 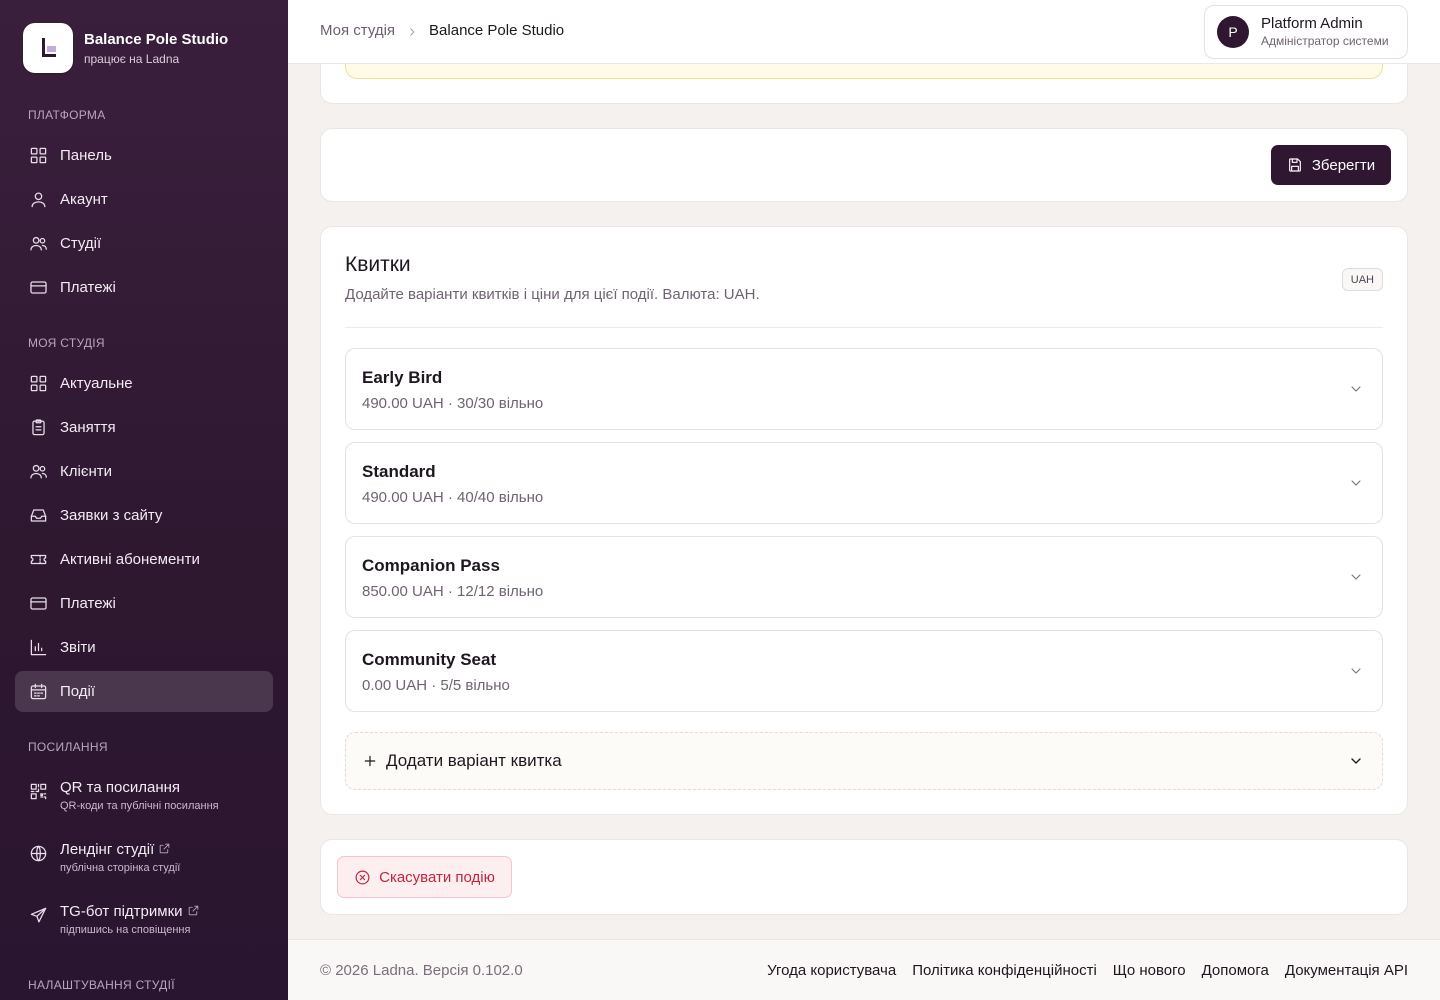 I want to click on footer-link-api-docs: Документація API, so click(x=1346, y=970).